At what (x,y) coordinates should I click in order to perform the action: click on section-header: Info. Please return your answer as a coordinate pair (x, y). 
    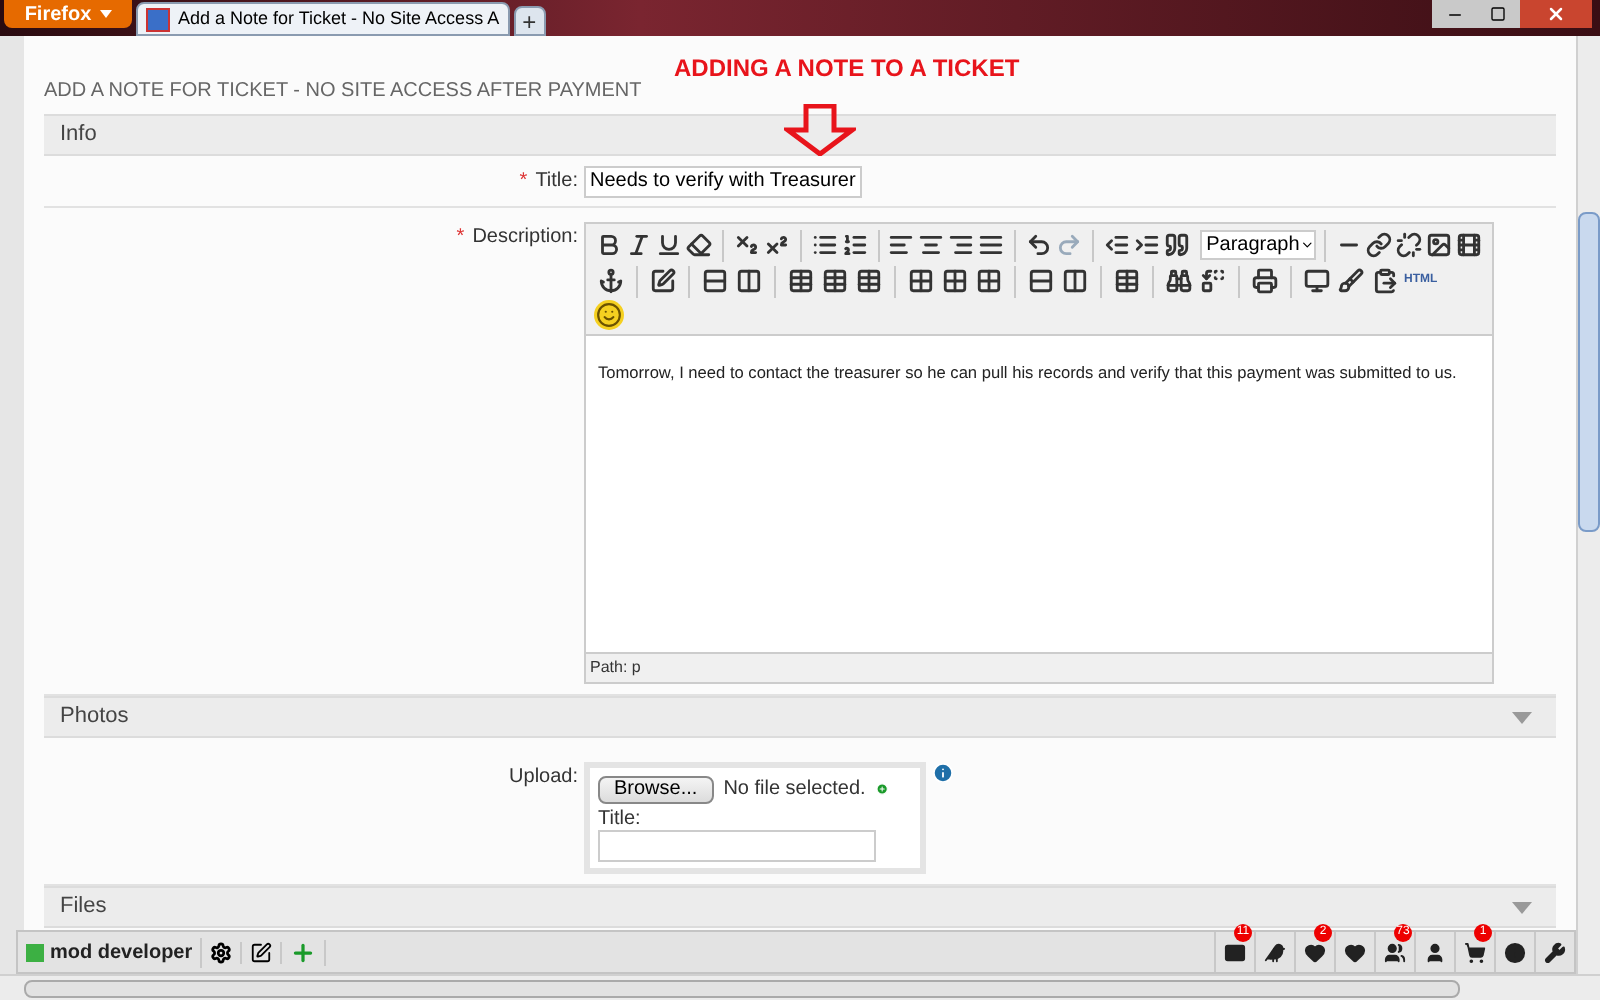
    Looking at the image, I should click on (800, 135).